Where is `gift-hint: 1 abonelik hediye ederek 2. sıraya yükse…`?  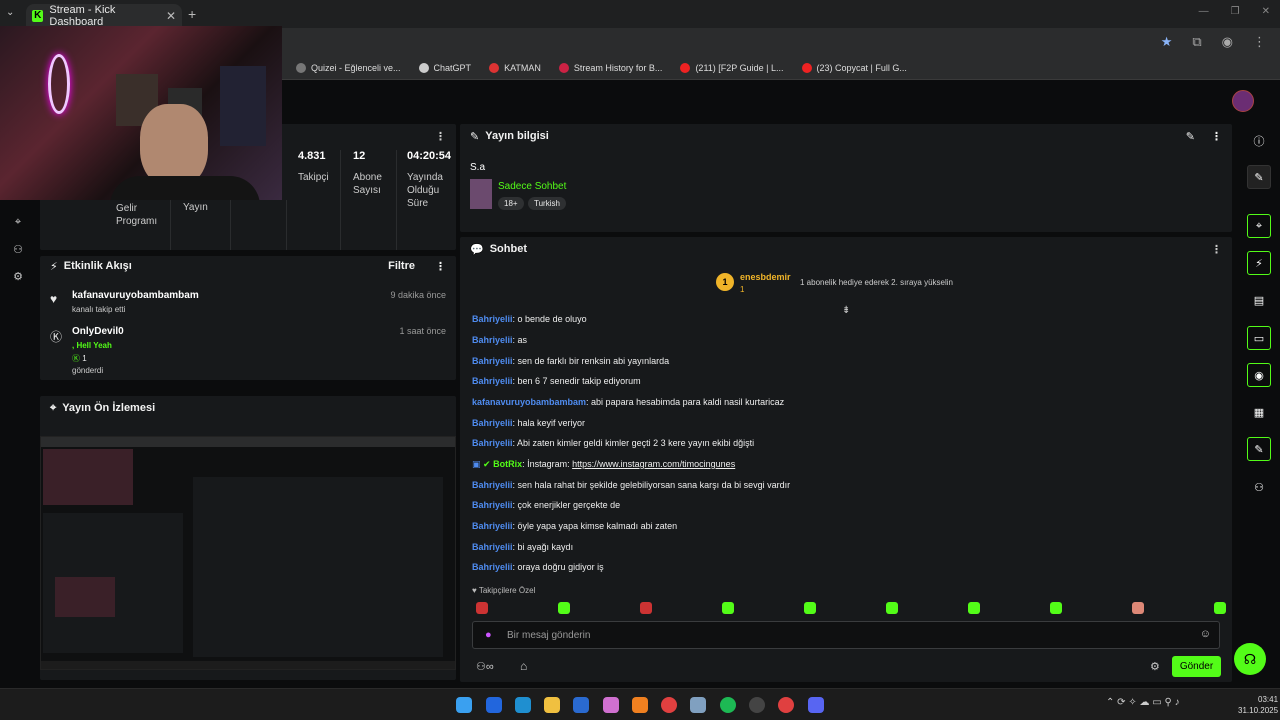
gift-hint: 1 abonelik hediye ederek 2. sıraya yükse… is located at coordinates (876, 282).